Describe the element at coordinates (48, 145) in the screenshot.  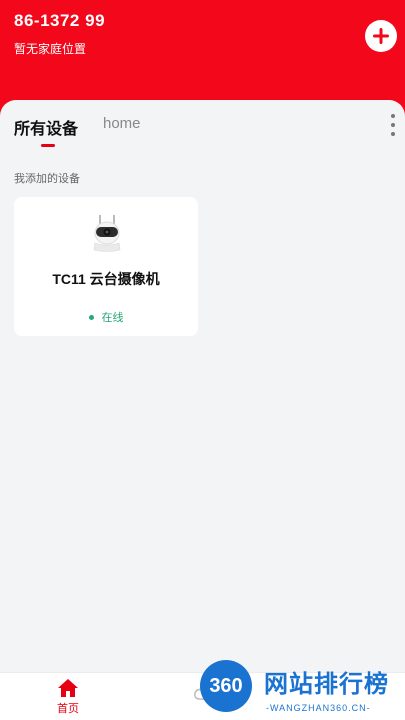
I see `active-tab-indicator` at that location.